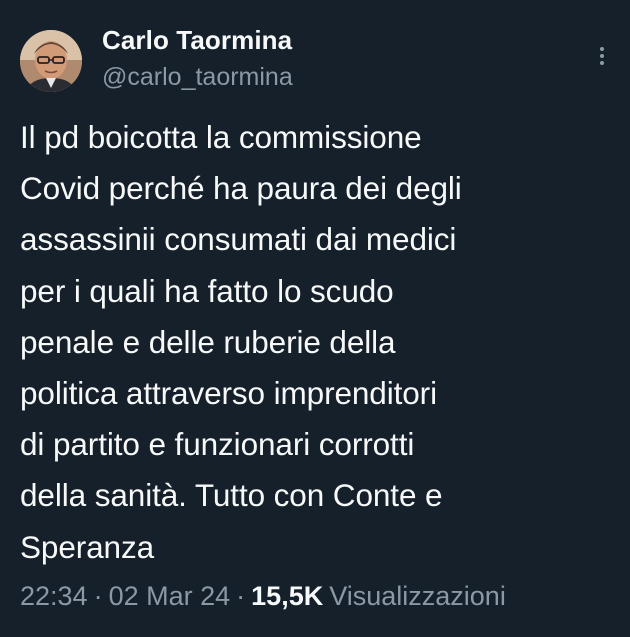 This screenshot has height=637, width=630. What do you see at coordinates (197, 40) in the screenshot?
I see `display-name: Carlo Taormina` at bounding box center [197, 40].